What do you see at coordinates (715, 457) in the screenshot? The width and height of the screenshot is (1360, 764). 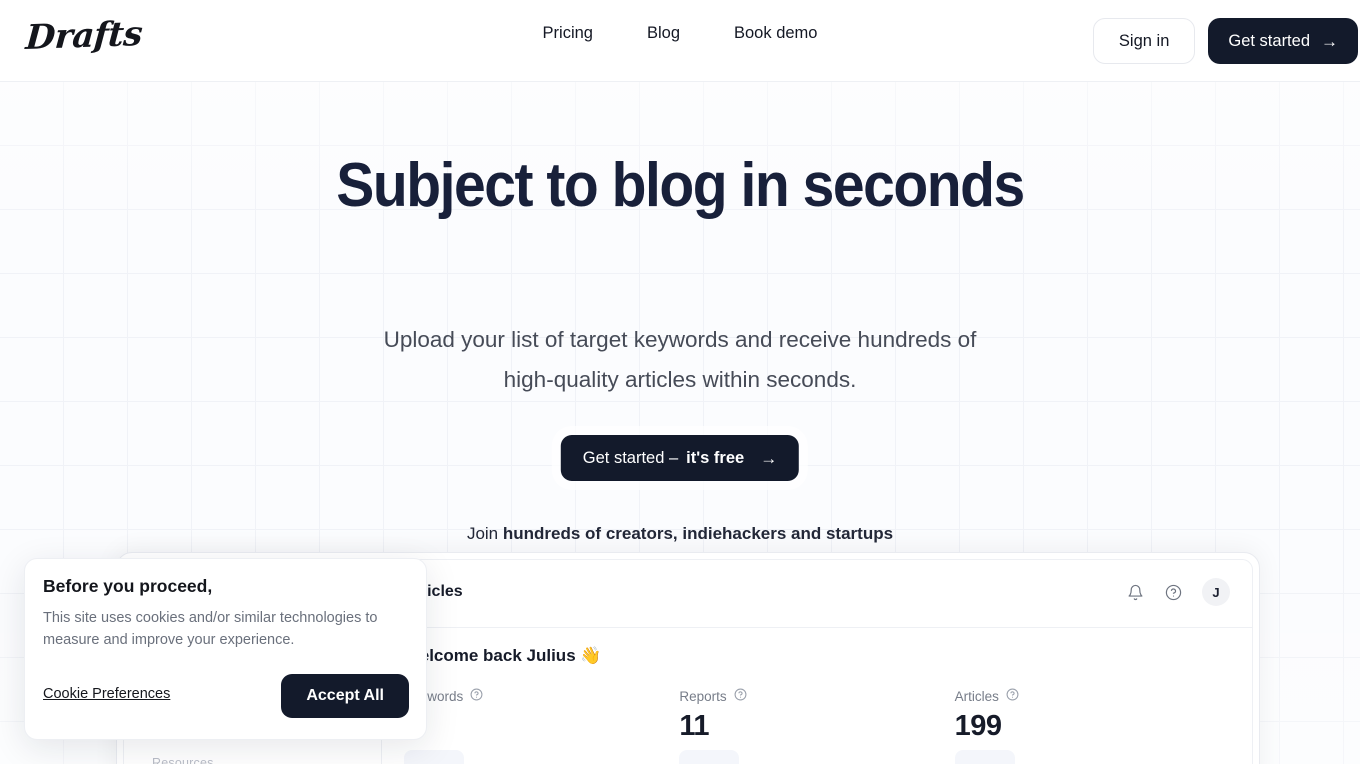 I see `hero-cta-emphasis: it's free` at bounding box center [715, 457].